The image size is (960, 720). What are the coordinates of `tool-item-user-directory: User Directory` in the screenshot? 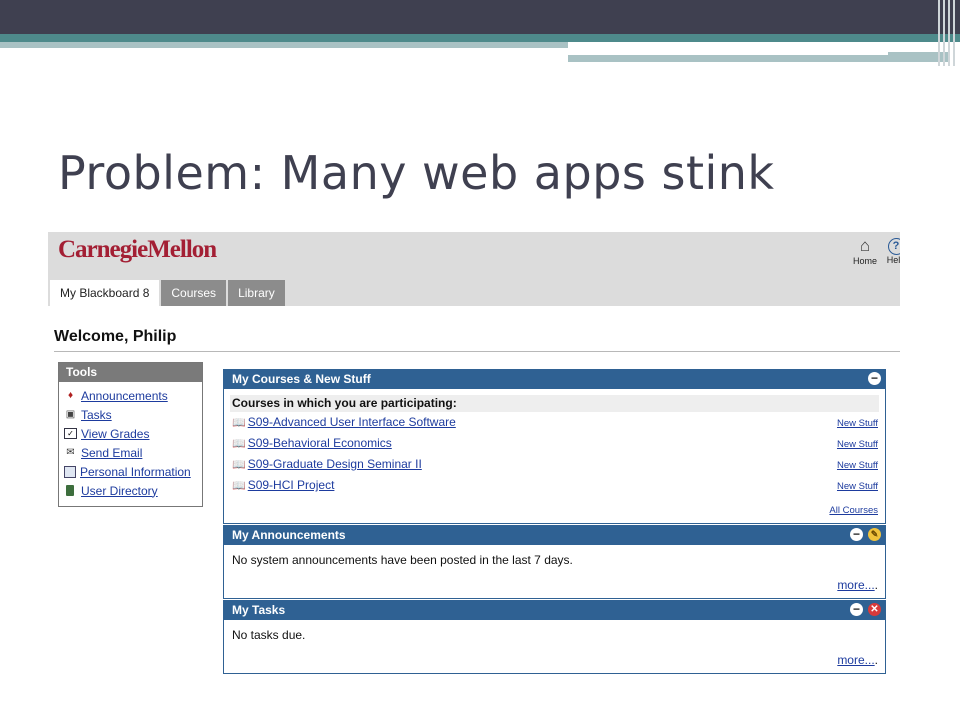 It's located at (133, 490).